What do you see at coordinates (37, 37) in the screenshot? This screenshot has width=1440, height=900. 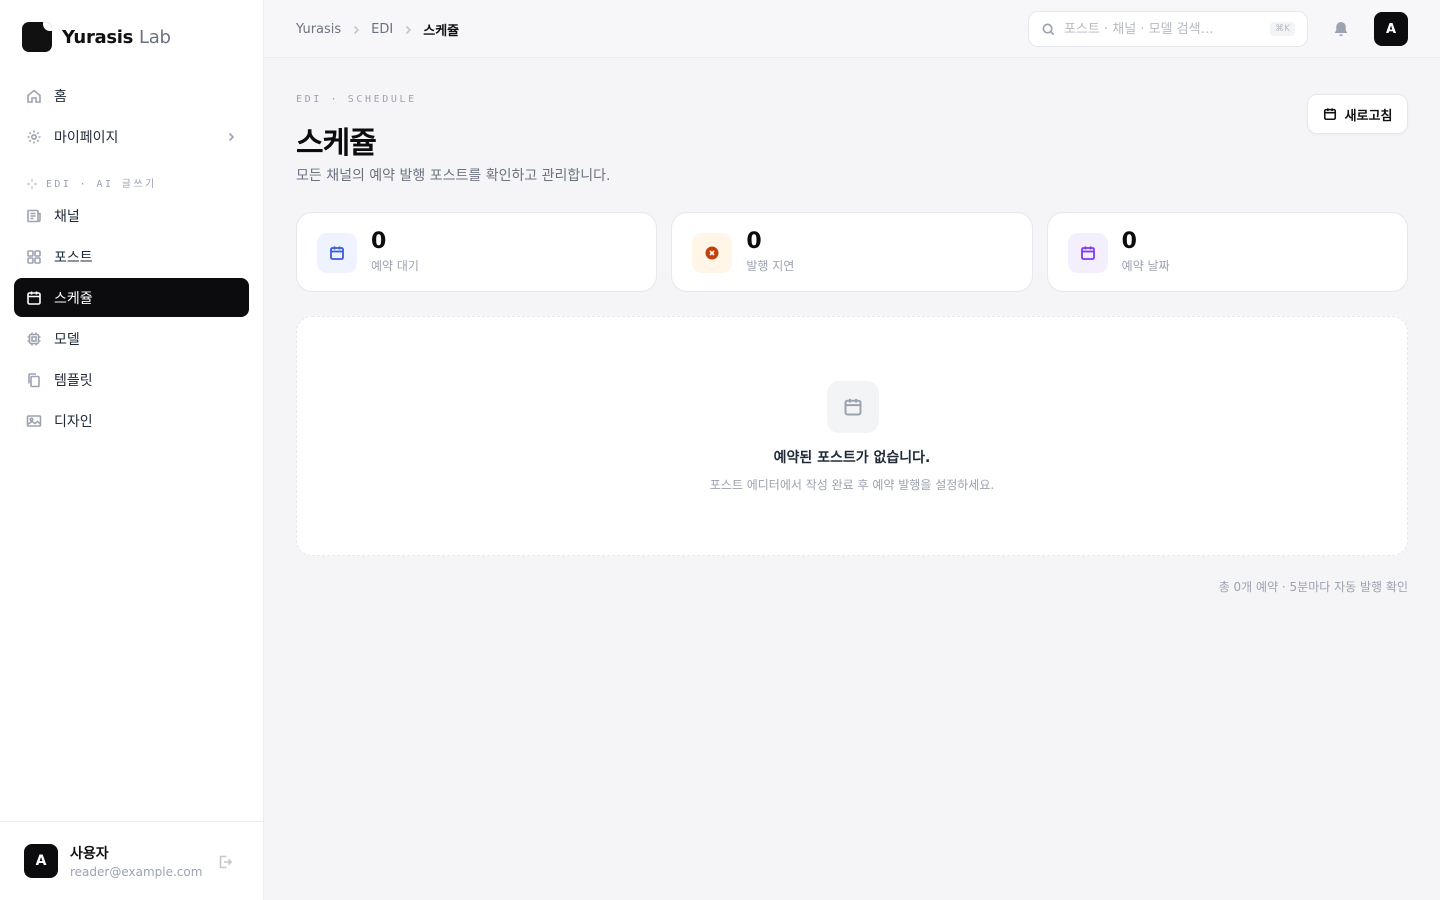 I see `brand-logo` at bounding box center [37, 37].